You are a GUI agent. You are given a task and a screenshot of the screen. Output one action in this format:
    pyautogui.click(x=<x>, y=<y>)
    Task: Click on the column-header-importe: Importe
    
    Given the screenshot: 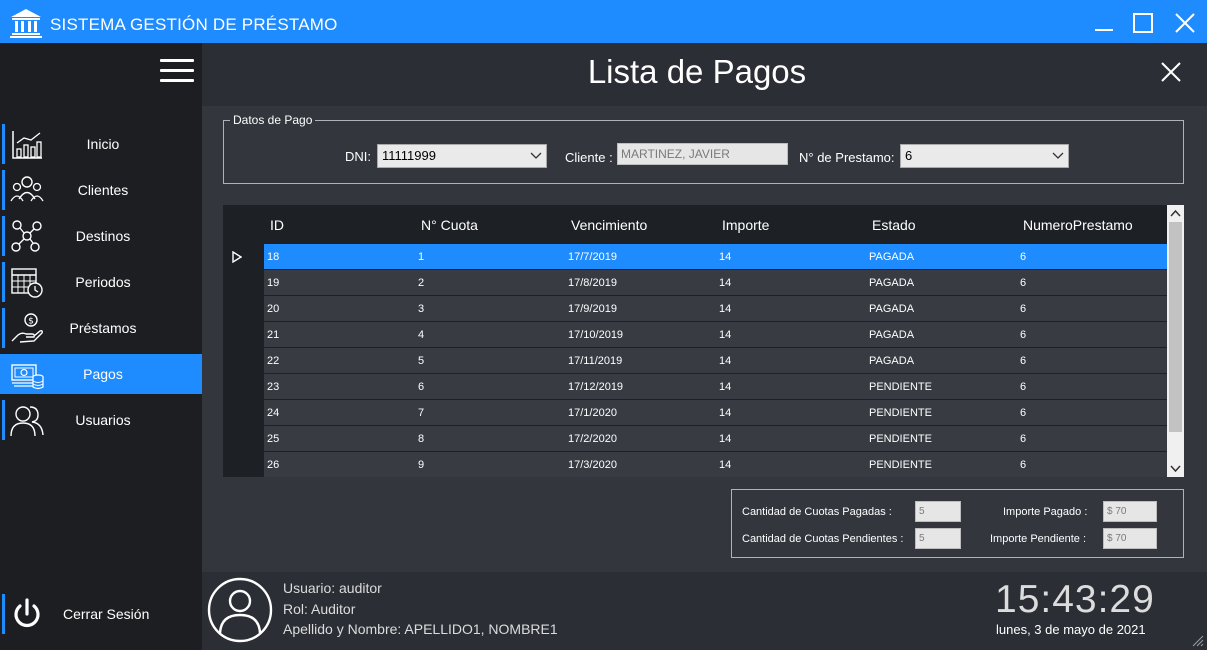 What is the action you would take?
    pyautogui.click(x=745, y=225)
    